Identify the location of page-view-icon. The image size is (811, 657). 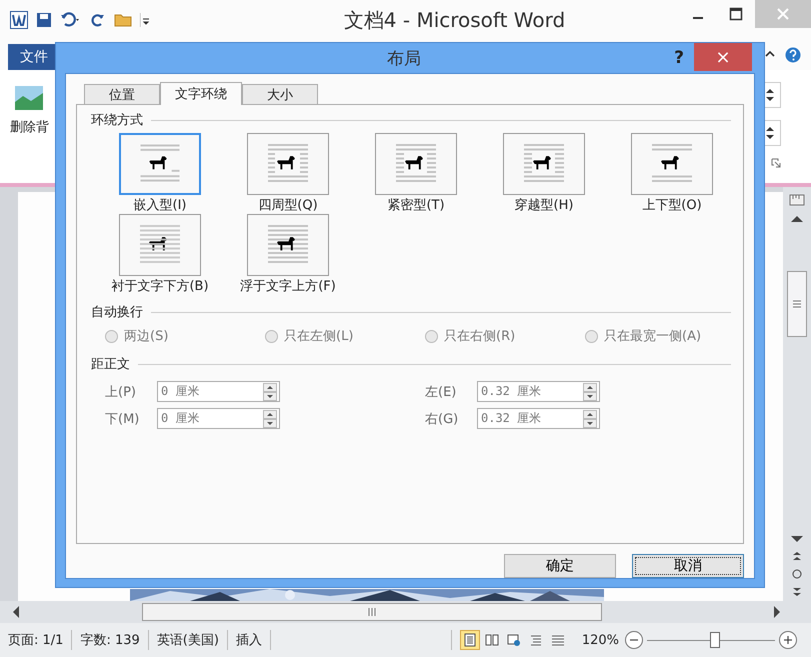
(469, 640).